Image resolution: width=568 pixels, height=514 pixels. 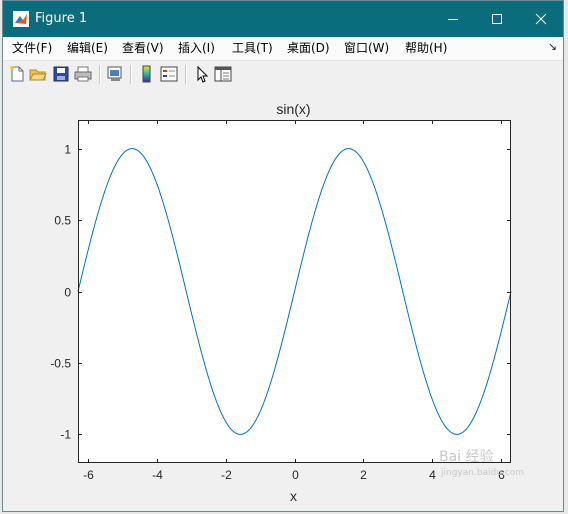 I want to click on title-bar: Figure 1, so click(x=283, y=19).